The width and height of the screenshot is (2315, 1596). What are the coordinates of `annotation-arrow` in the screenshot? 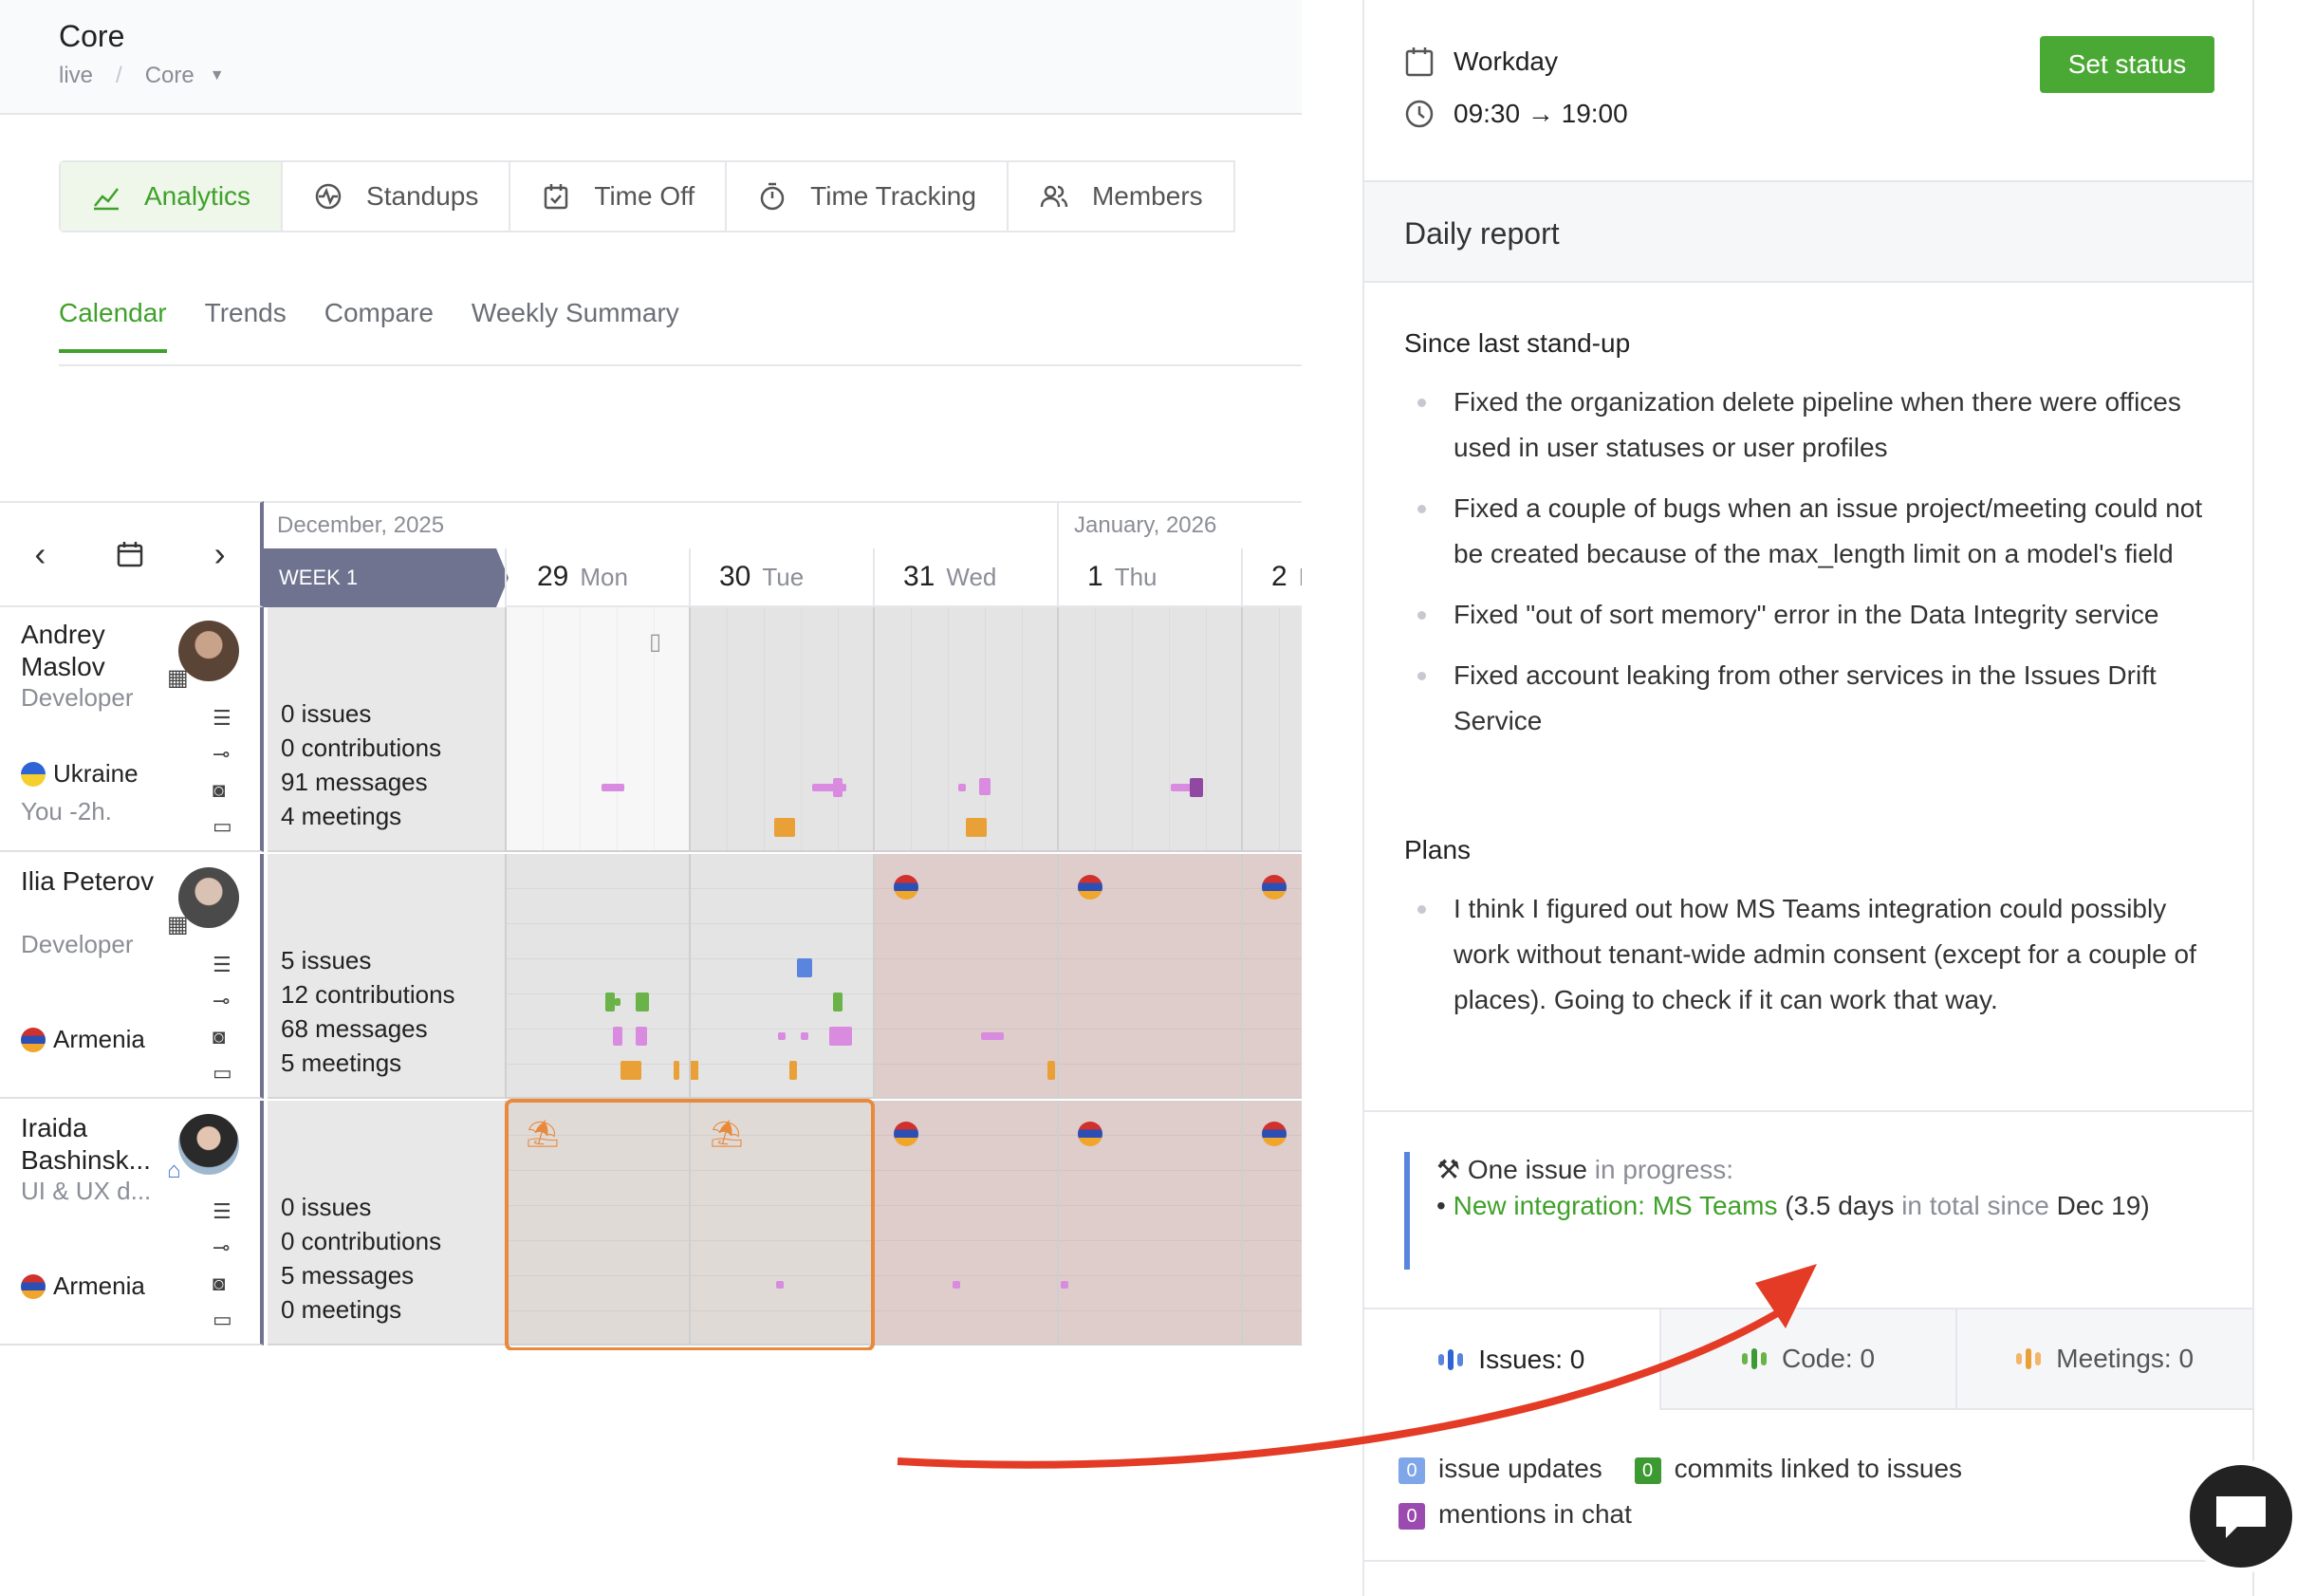 It's located at (1357, 1366).